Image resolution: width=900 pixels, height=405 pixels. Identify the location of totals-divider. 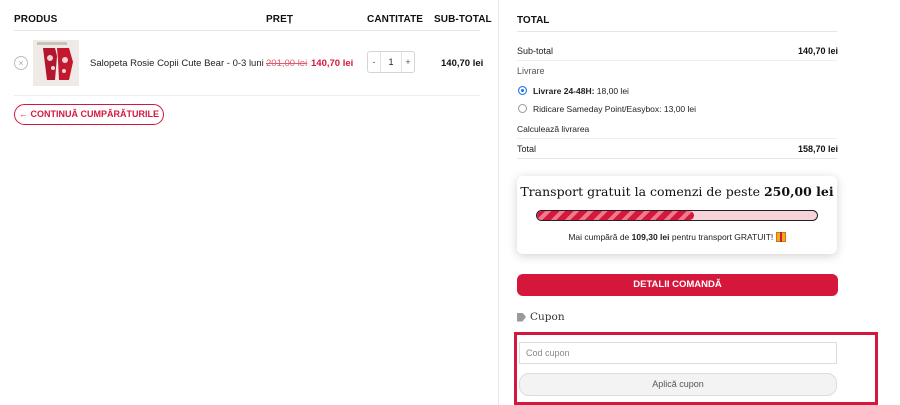
(677, 31).